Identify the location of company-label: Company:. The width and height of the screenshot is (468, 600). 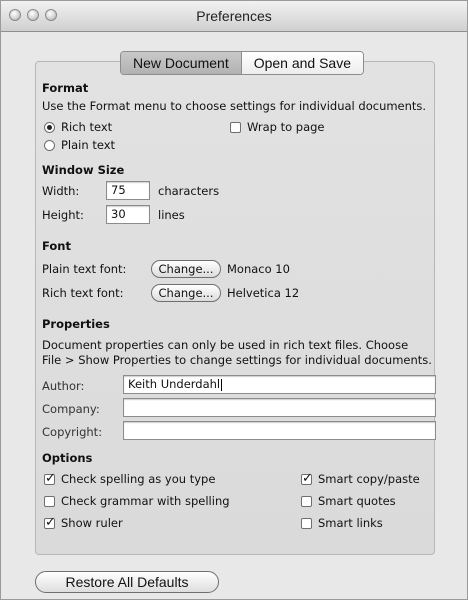
(71, 409).